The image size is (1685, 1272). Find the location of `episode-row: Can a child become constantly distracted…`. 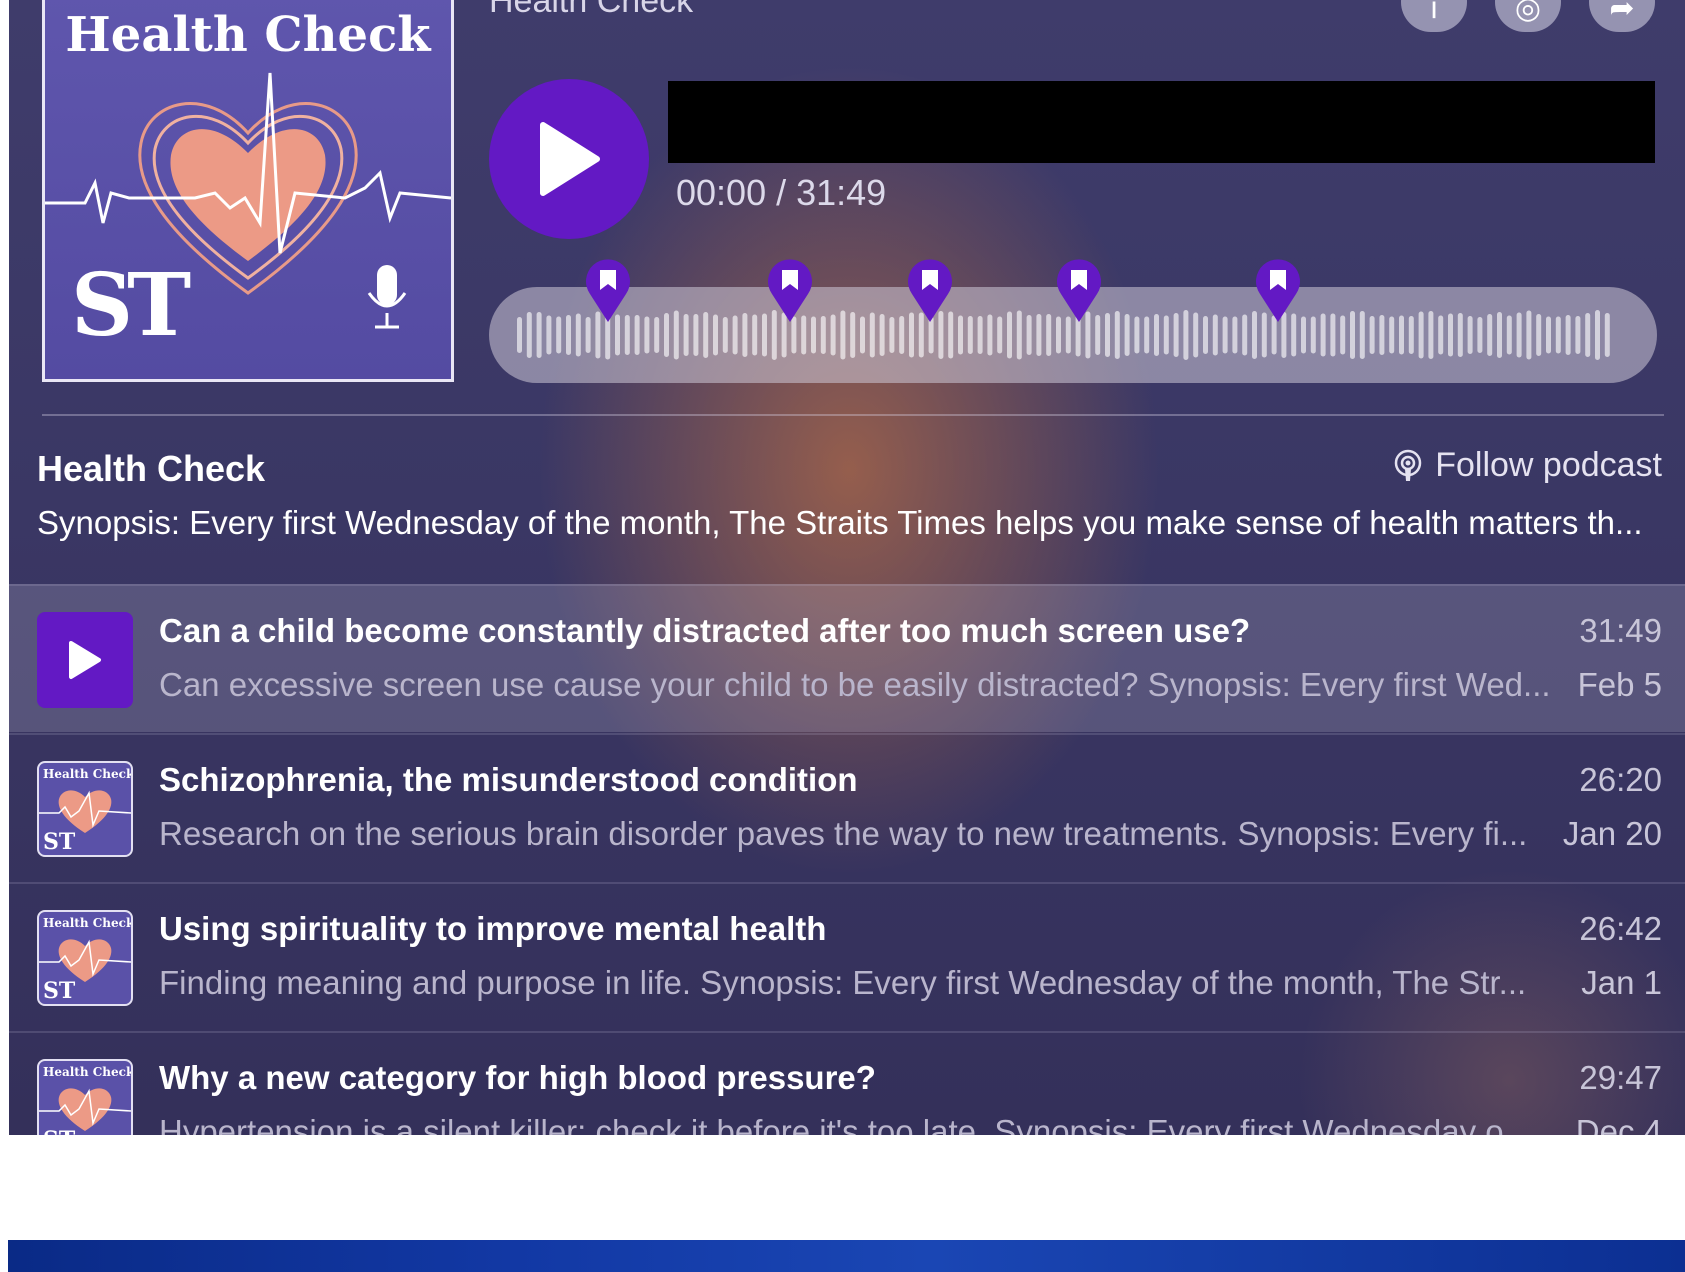

episode-row: Can a child become constantly distracted… is located at coordinates (847, 658).